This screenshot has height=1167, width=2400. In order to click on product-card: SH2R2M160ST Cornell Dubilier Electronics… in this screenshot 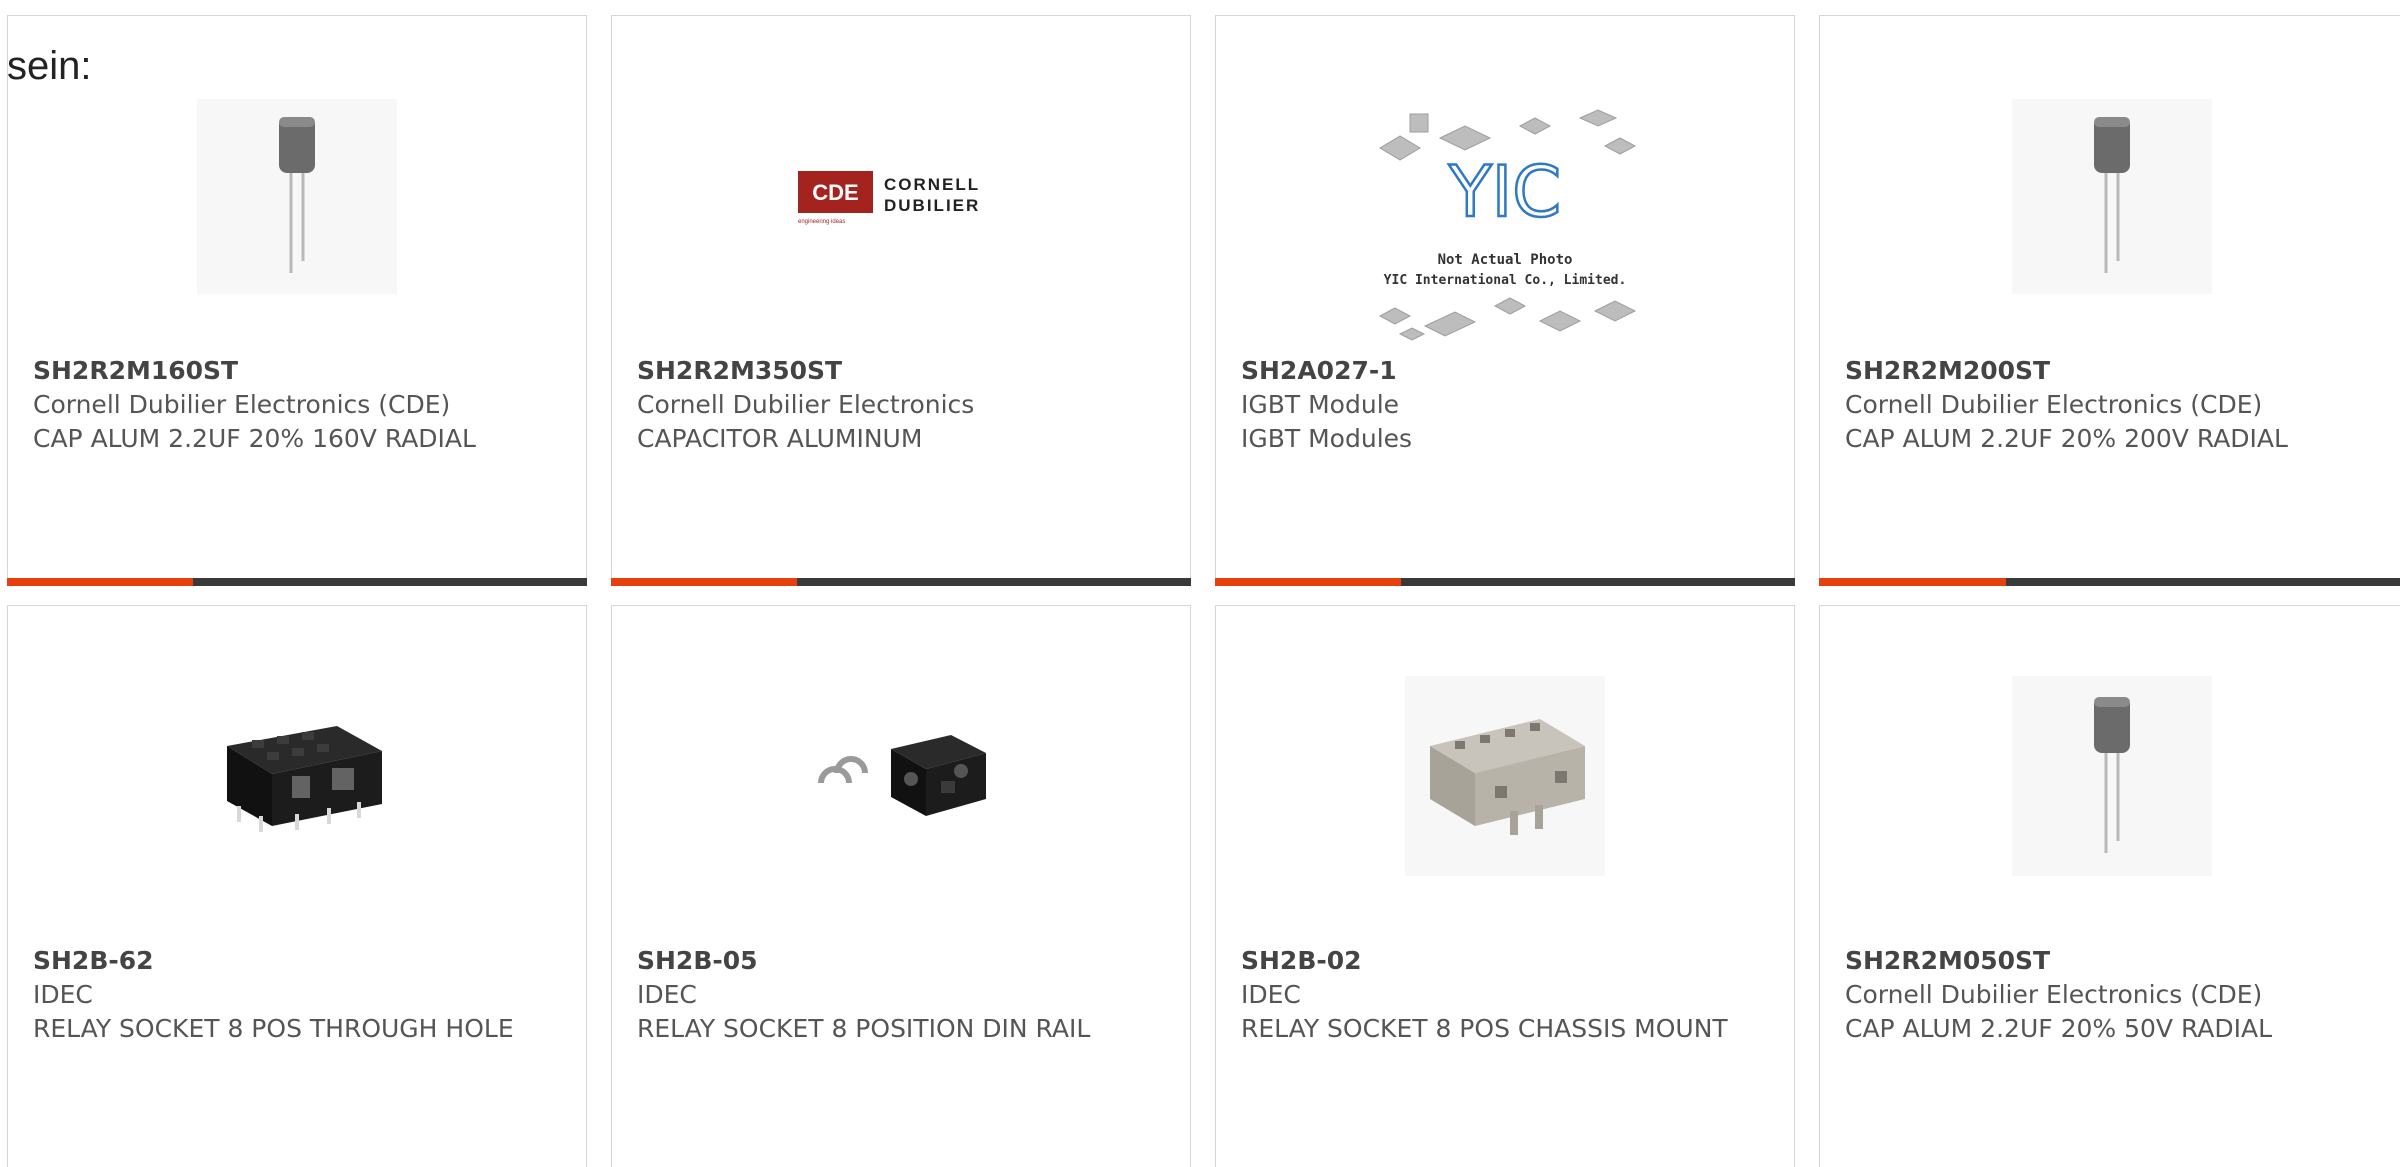, I will do `click(297, 300)`.